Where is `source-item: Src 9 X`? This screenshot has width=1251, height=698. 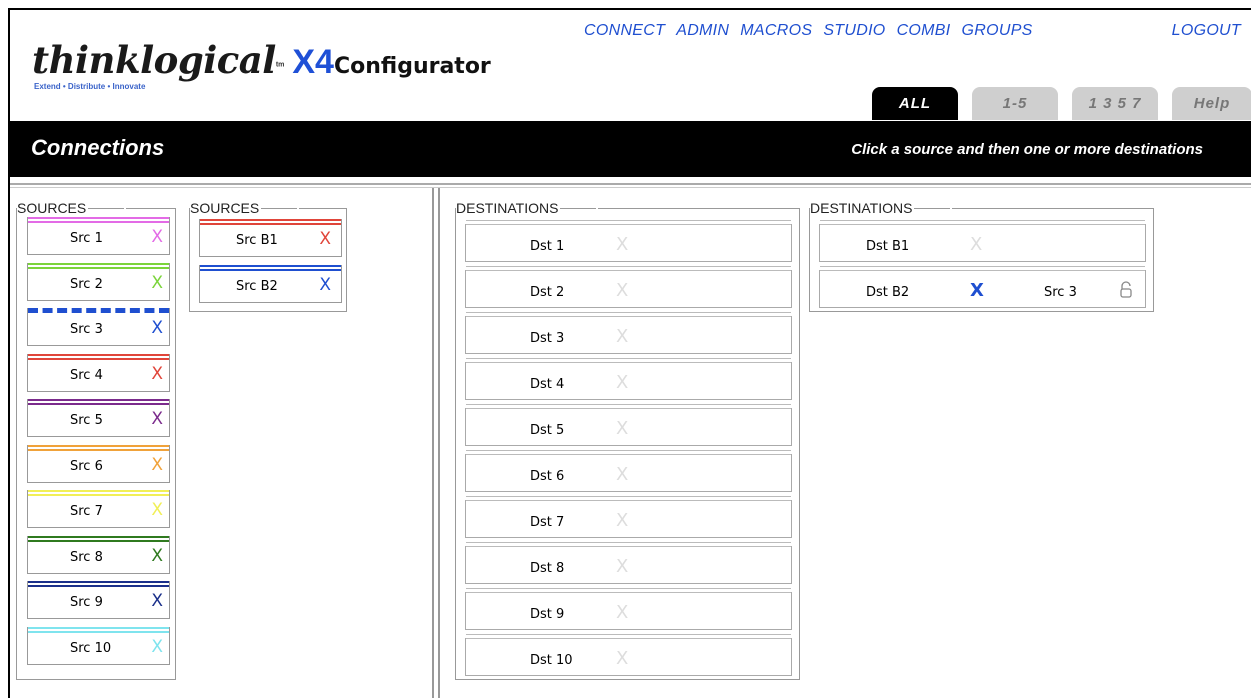
source-item: Src 9 X is located at coordinates (98, 600).